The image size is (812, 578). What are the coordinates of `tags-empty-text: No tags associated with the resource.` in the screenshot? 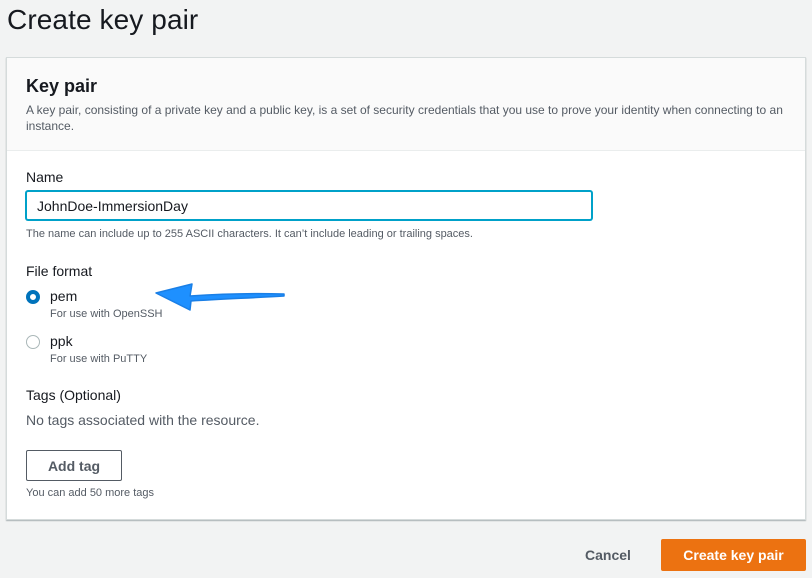 It's located at (143, 420).